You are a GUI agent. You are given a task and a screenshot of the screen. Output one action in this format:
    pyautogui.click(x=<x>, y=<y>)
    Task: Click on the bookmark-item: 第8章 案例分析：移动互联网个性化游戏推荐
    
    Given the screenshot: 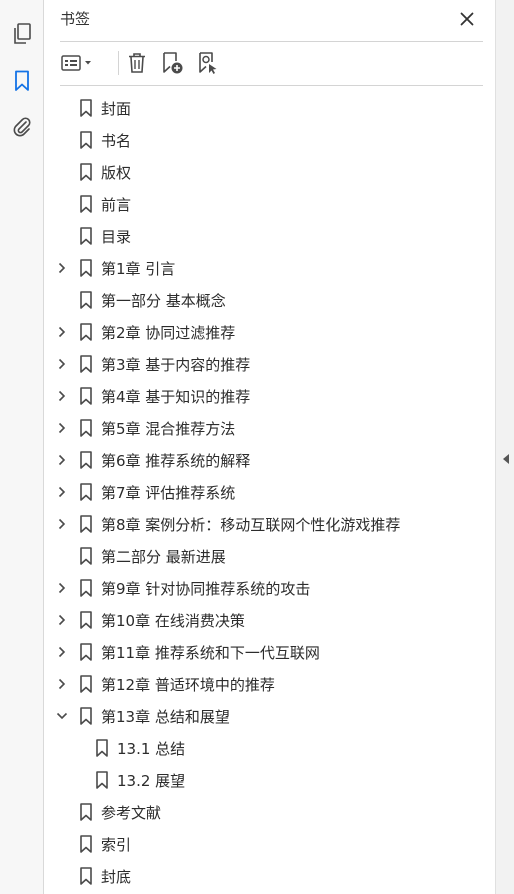 What is the action you would take?
    pyautogui.click(x=270, y=524)
    